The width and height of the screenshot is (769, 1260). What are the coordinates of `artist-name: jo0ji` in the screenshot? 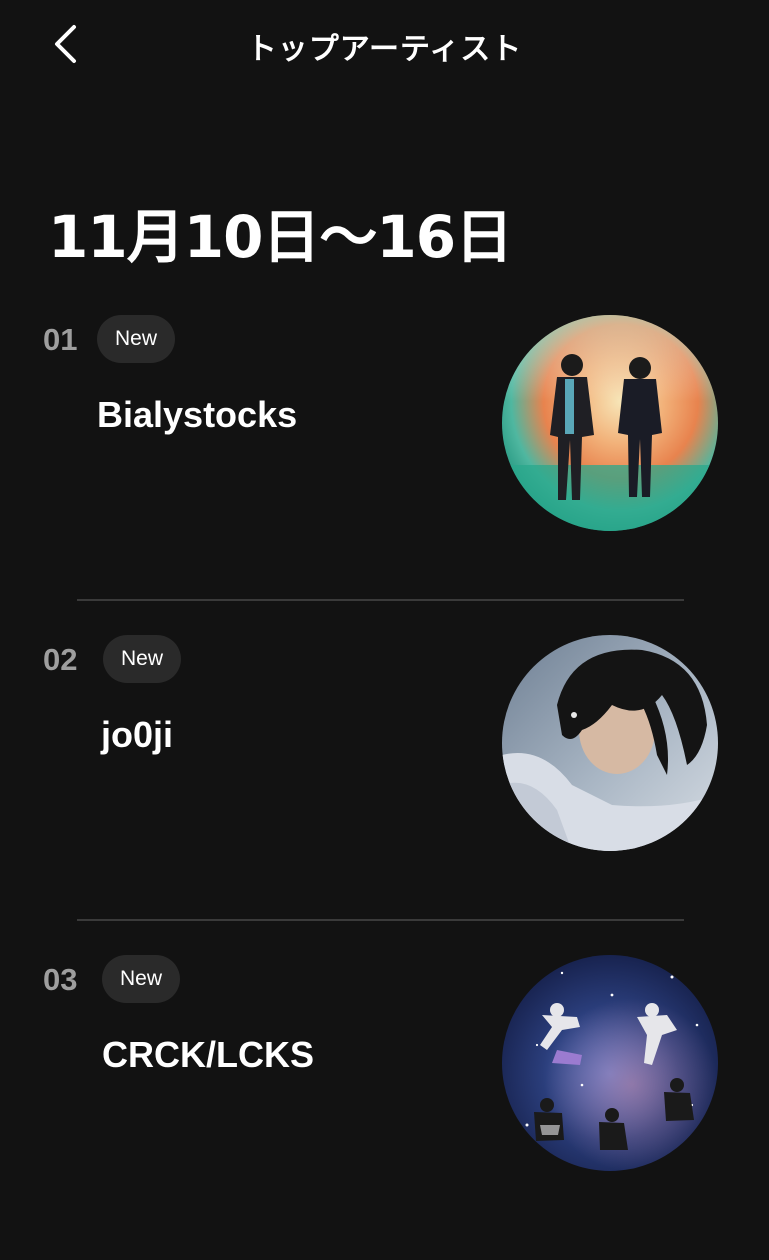 It's located at (137, 734).